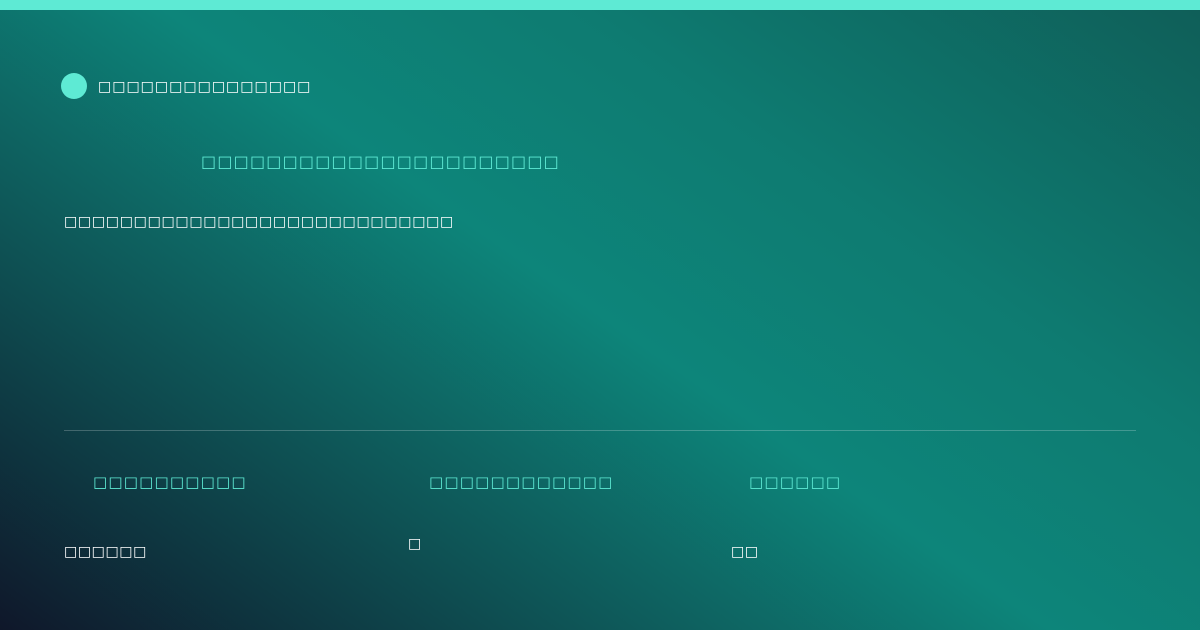 Image resolution: width=1200 pixels, height=630 pixels. Describe the element at coordinates (795, 482) in the screenshot. I see `stat-label-3: □□□□□□` at that location.